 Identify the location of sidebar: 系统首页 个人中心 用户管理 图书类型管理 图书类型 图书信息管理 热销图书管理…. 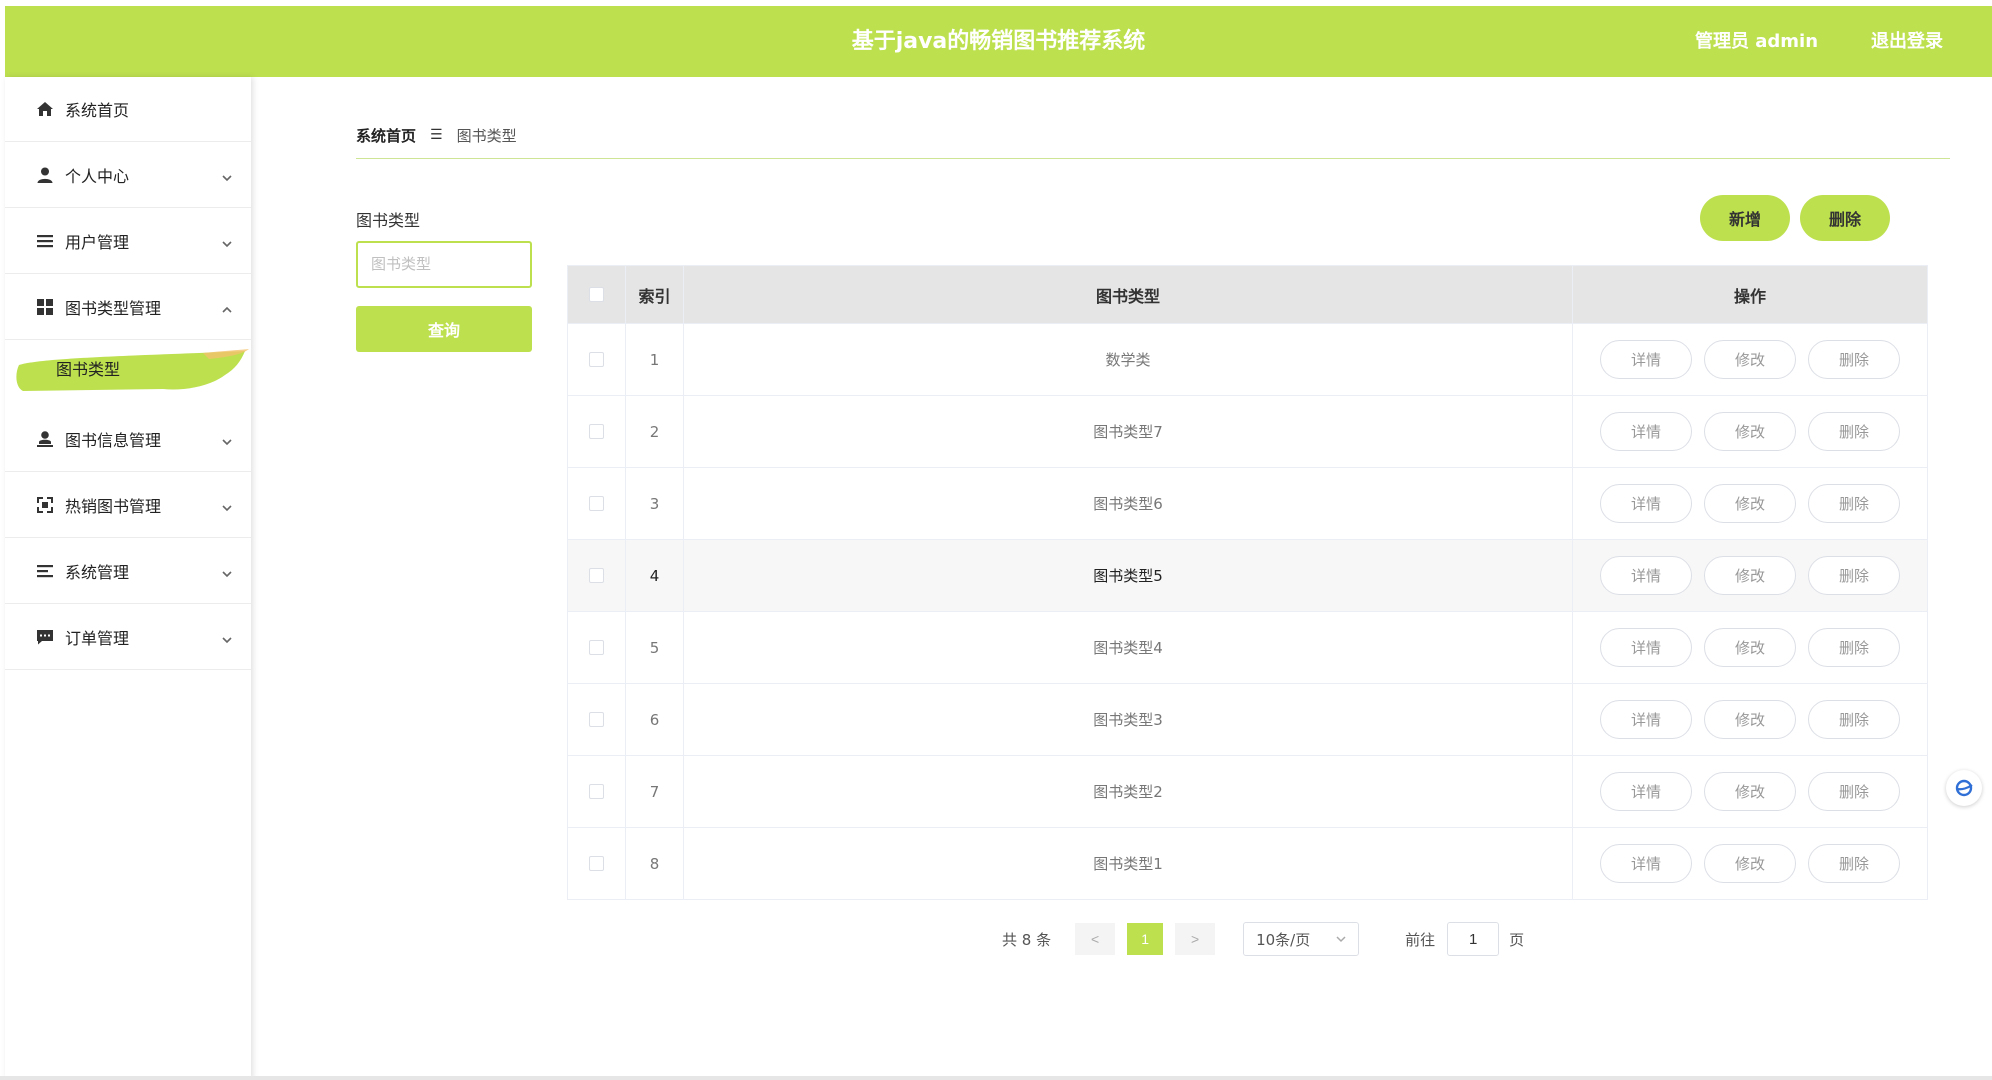
(128, 578).